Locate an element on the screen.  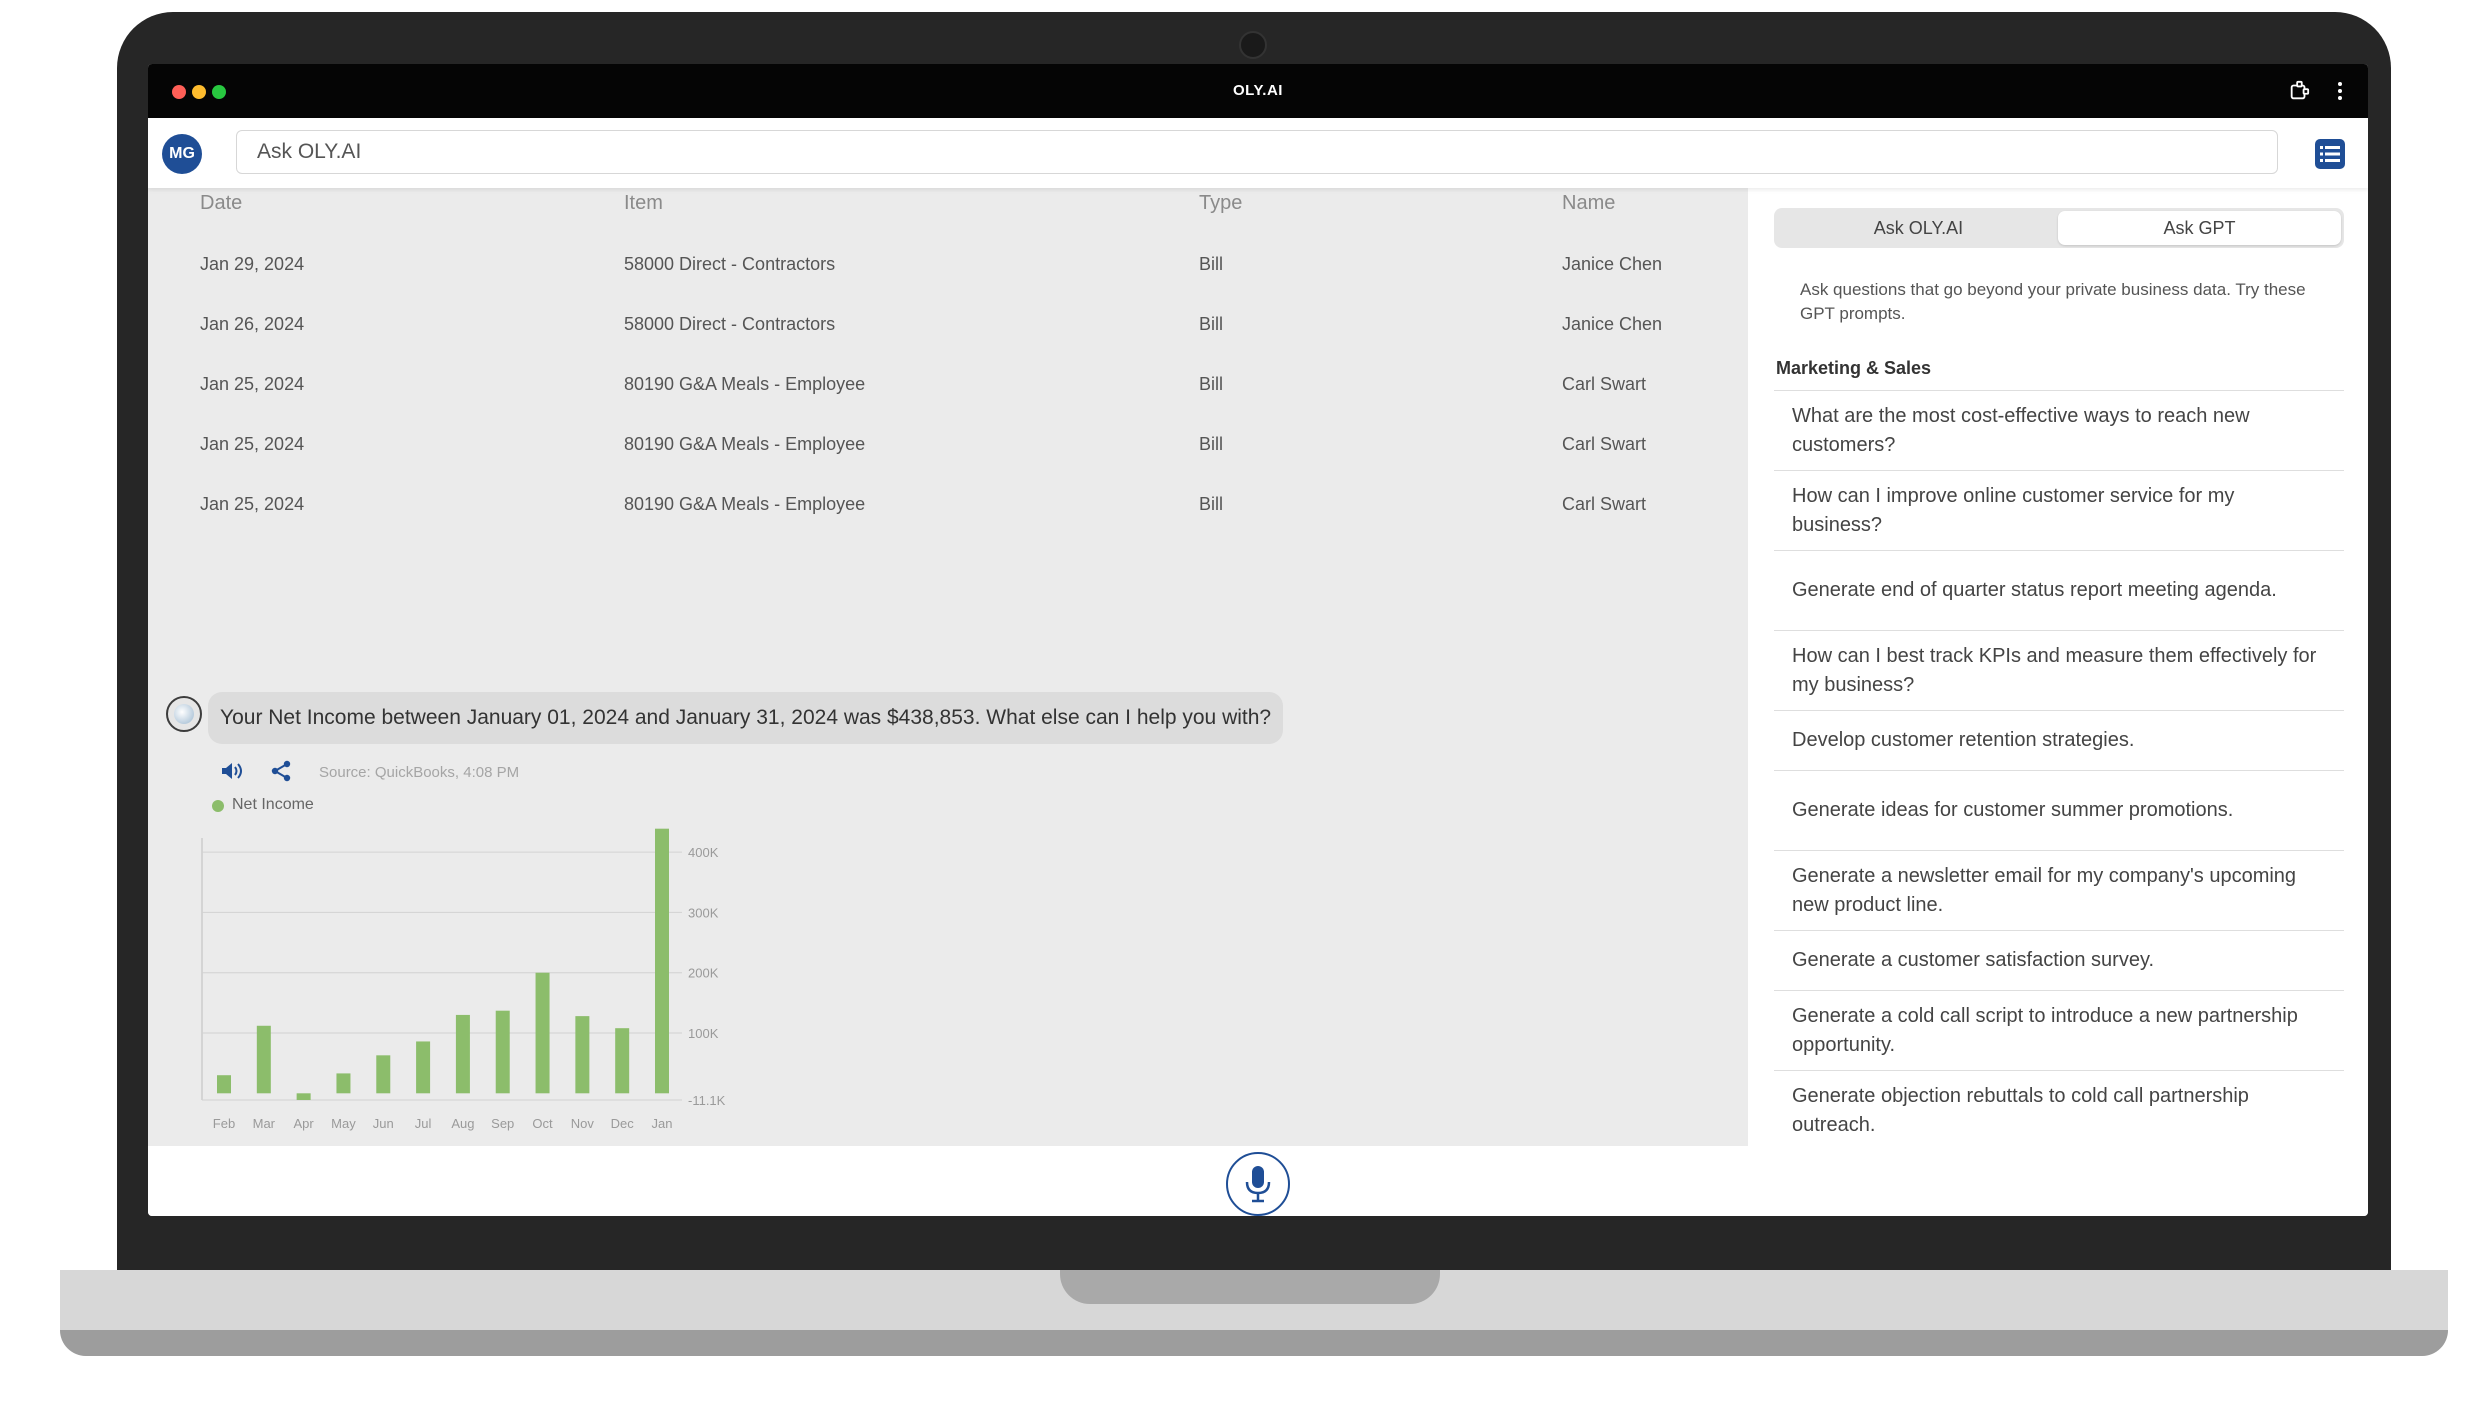
microphone-button is located at coordinates (1258, 1184).